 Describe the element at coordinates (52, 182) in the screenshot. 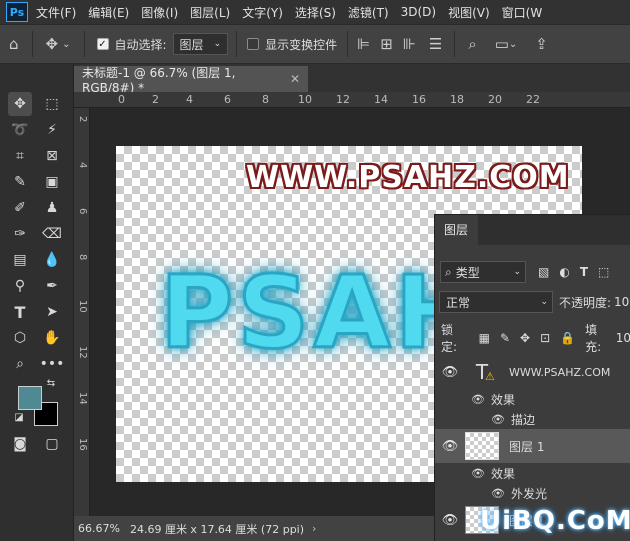

I see `patch-tool-icon: ▣` at that location.